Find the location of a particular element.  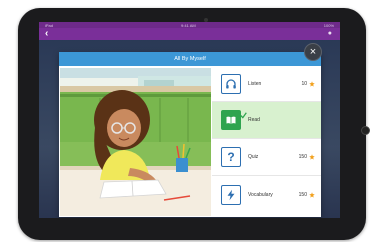

home-button is located at coordinates (365, 130).